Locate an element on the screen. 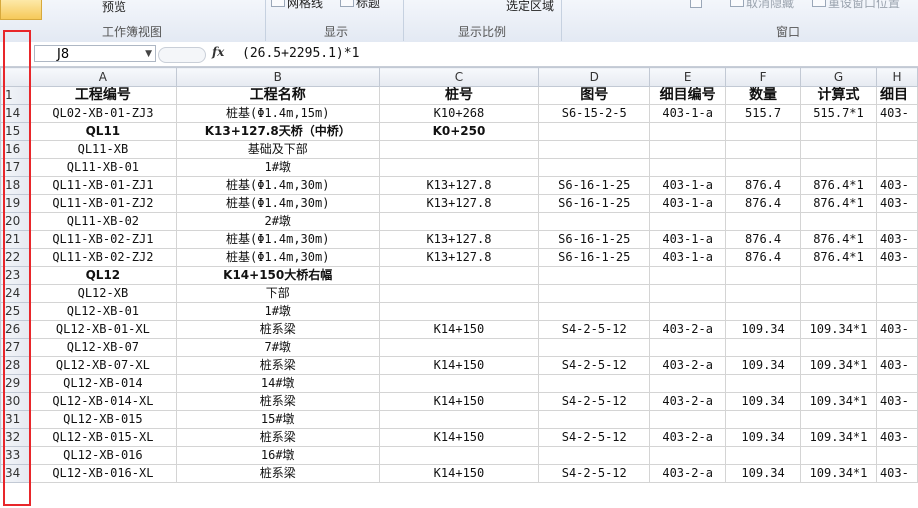 This screenshot has height=508, width=918. row-header: 21 is located at coordinates (15, 239).